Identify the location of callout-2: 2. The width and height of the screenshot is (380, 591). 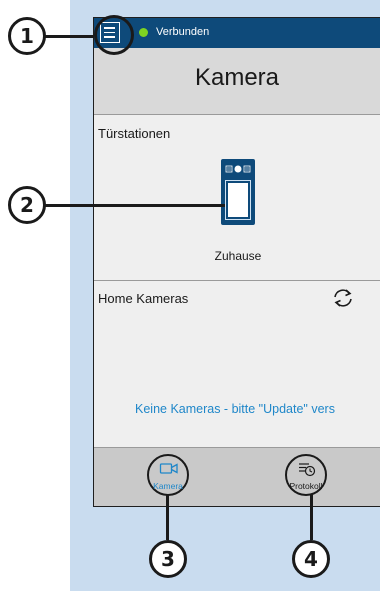
(27, 205).